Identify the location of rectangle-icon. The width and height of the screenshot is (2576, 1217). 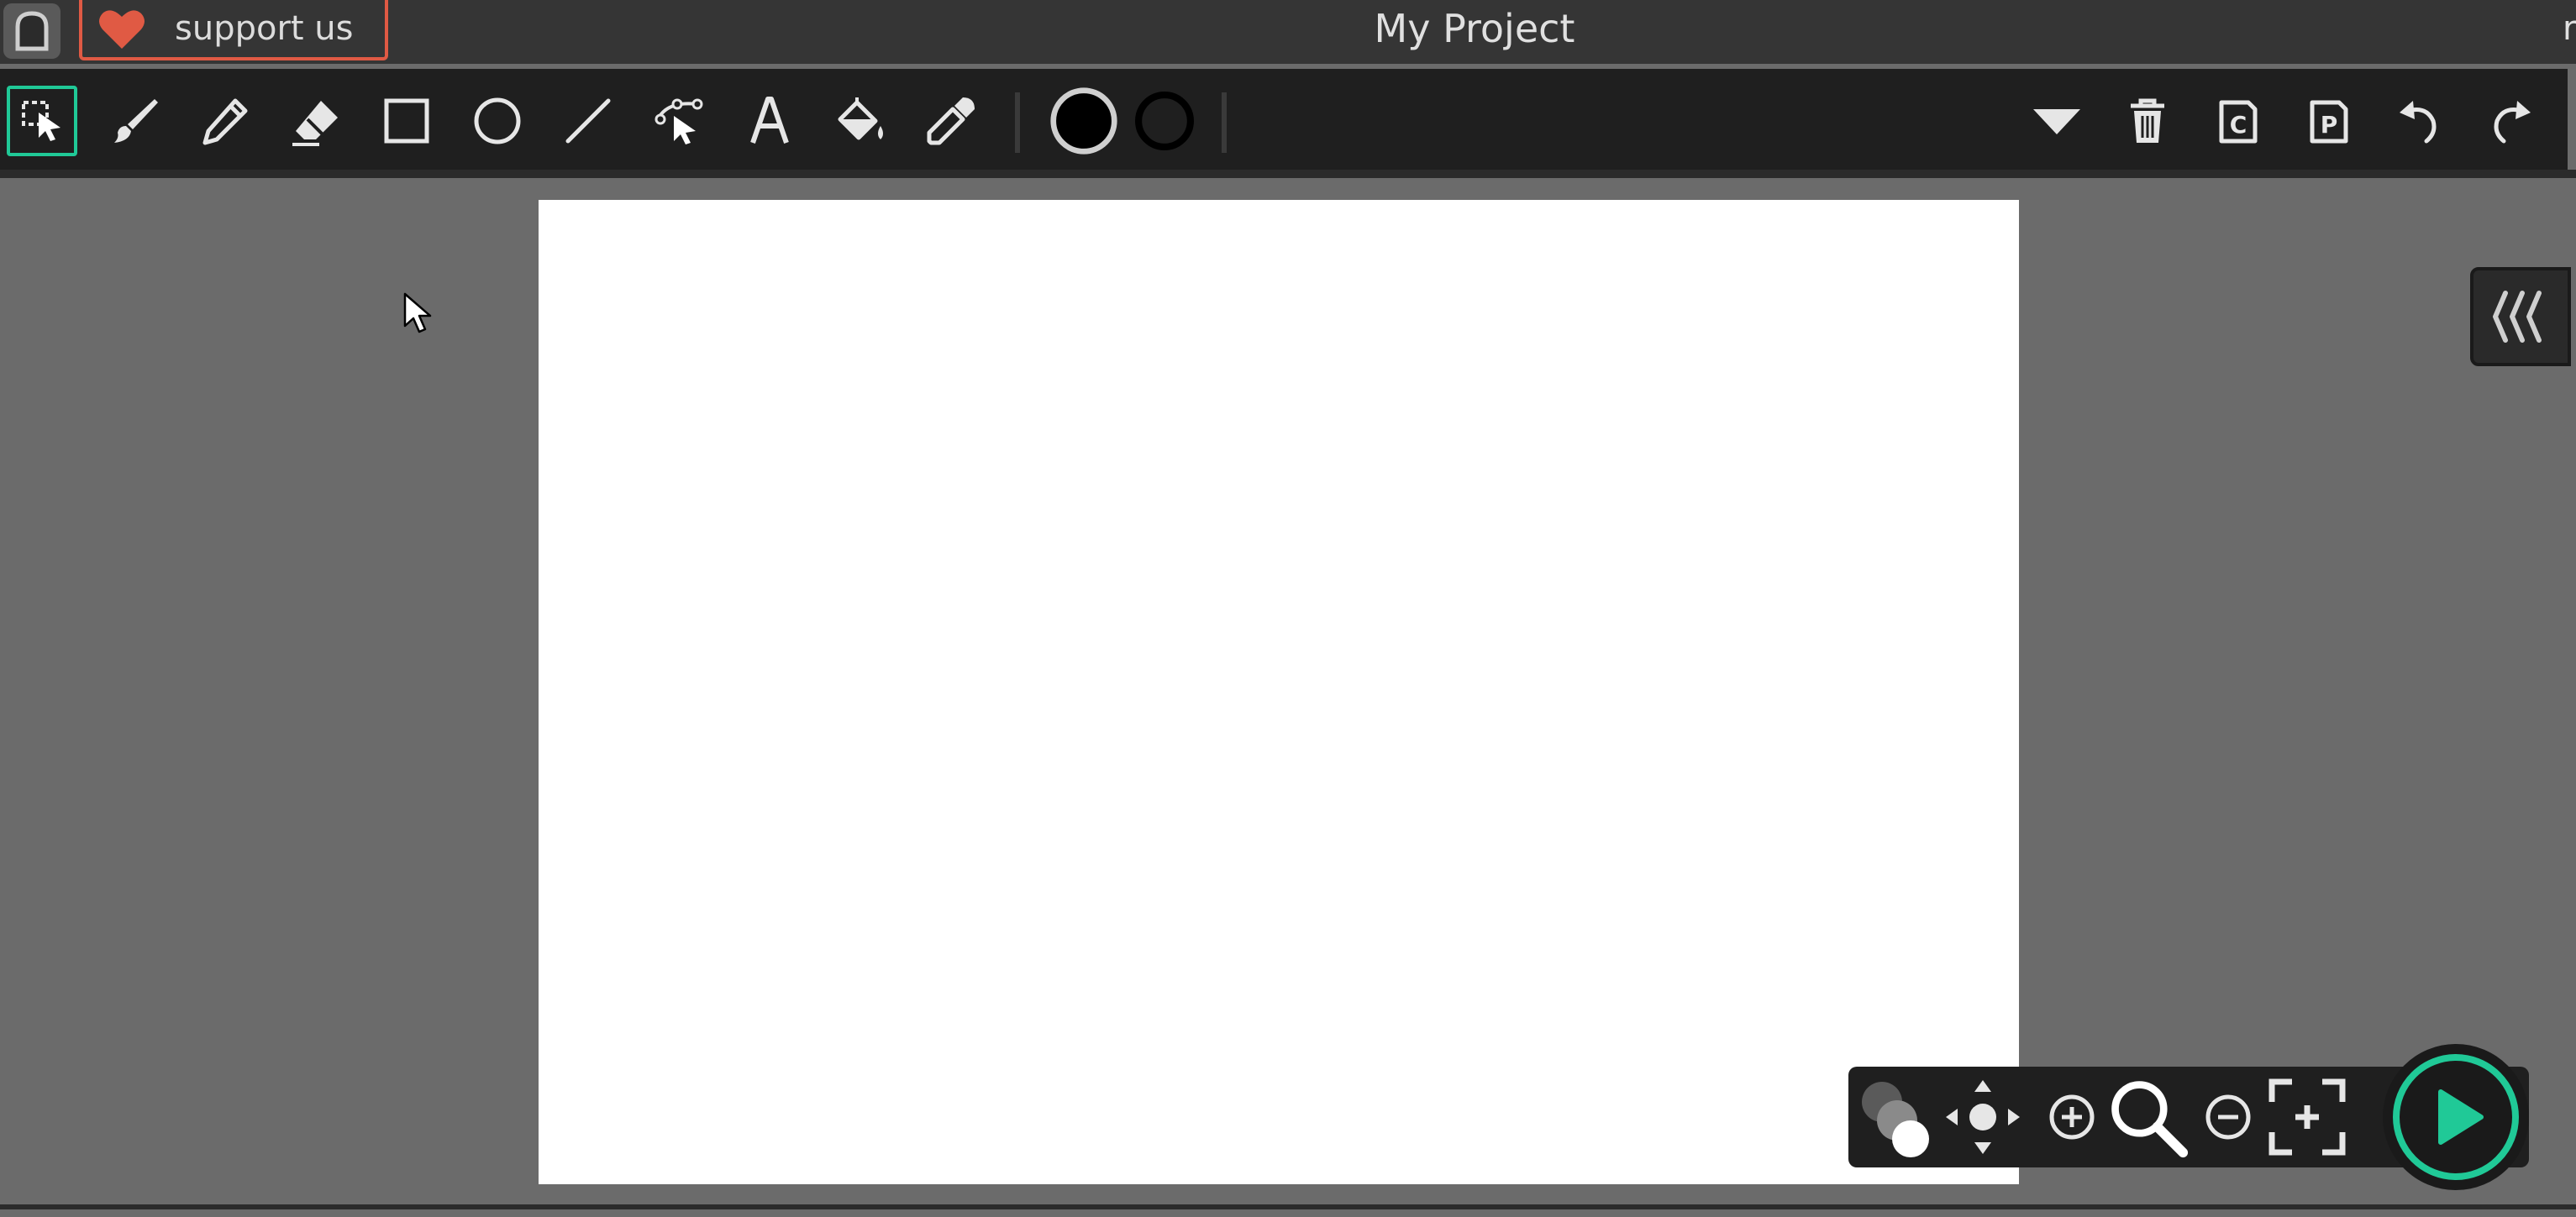
(406, 121).